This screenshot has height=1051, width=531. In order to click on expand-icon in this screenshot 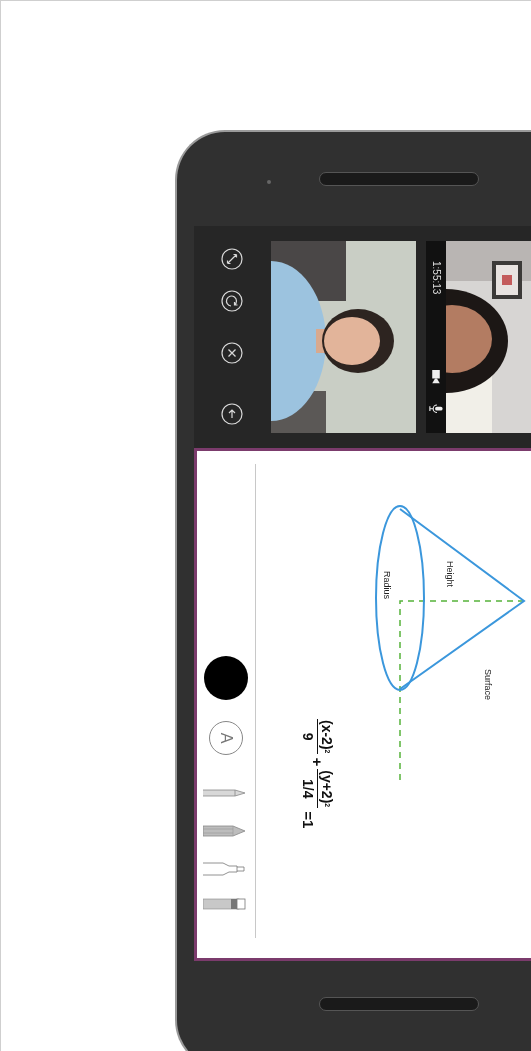, I will do `click(232, 259)`.